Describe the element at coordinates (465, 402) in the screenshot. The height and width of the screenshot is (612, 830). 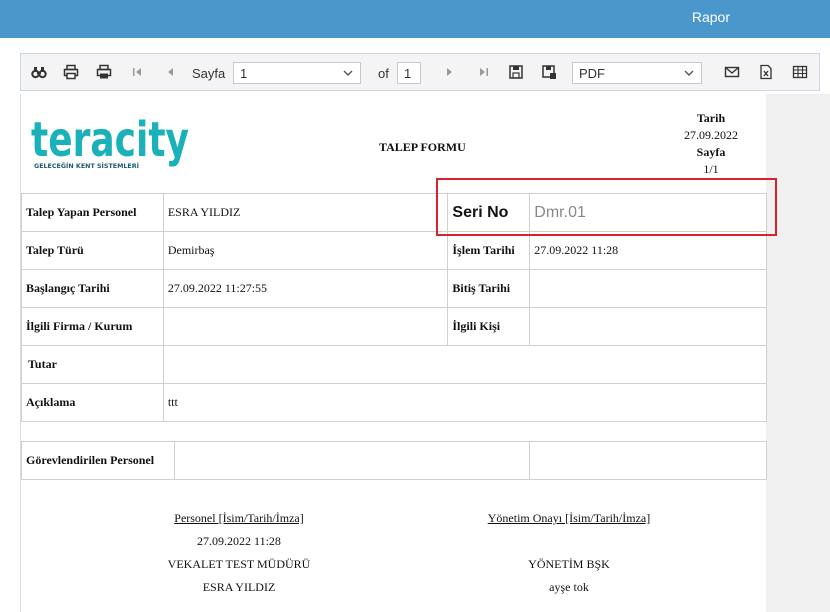
I see `description-value: ttt` at that location.